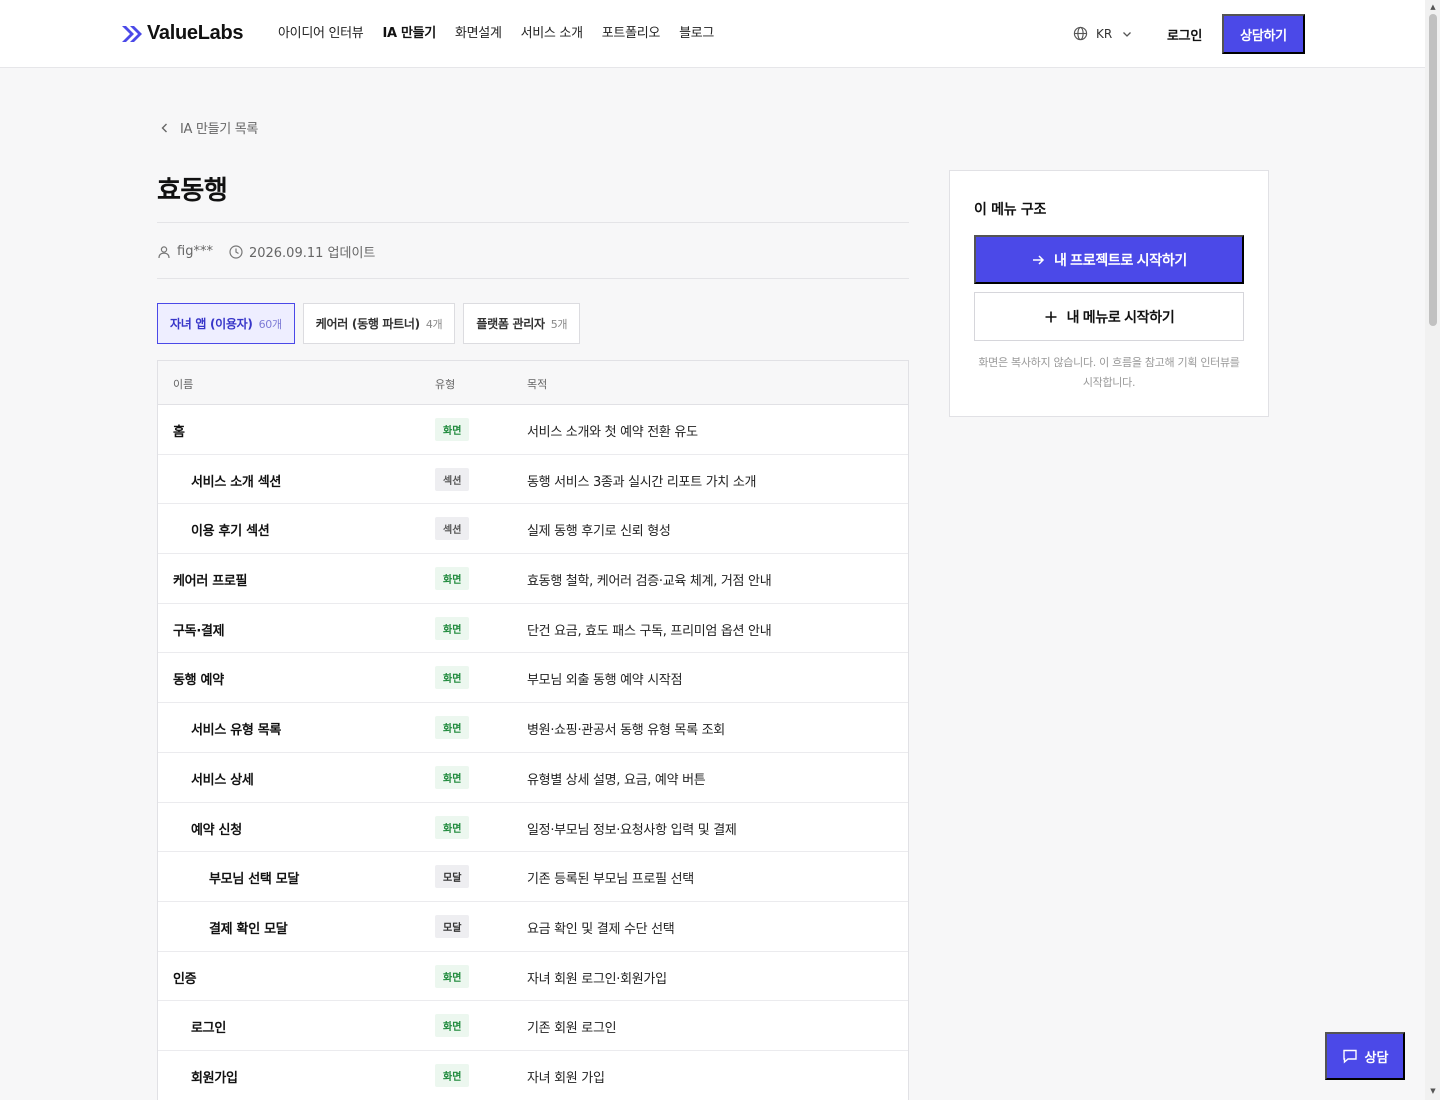 This screenshot has height=1100, width=1440. I want to click on table-row: 서비스 유형 목록 화면 병원·쇼핑·관공서 동행 유형 목록 조회, so click(533, 728).